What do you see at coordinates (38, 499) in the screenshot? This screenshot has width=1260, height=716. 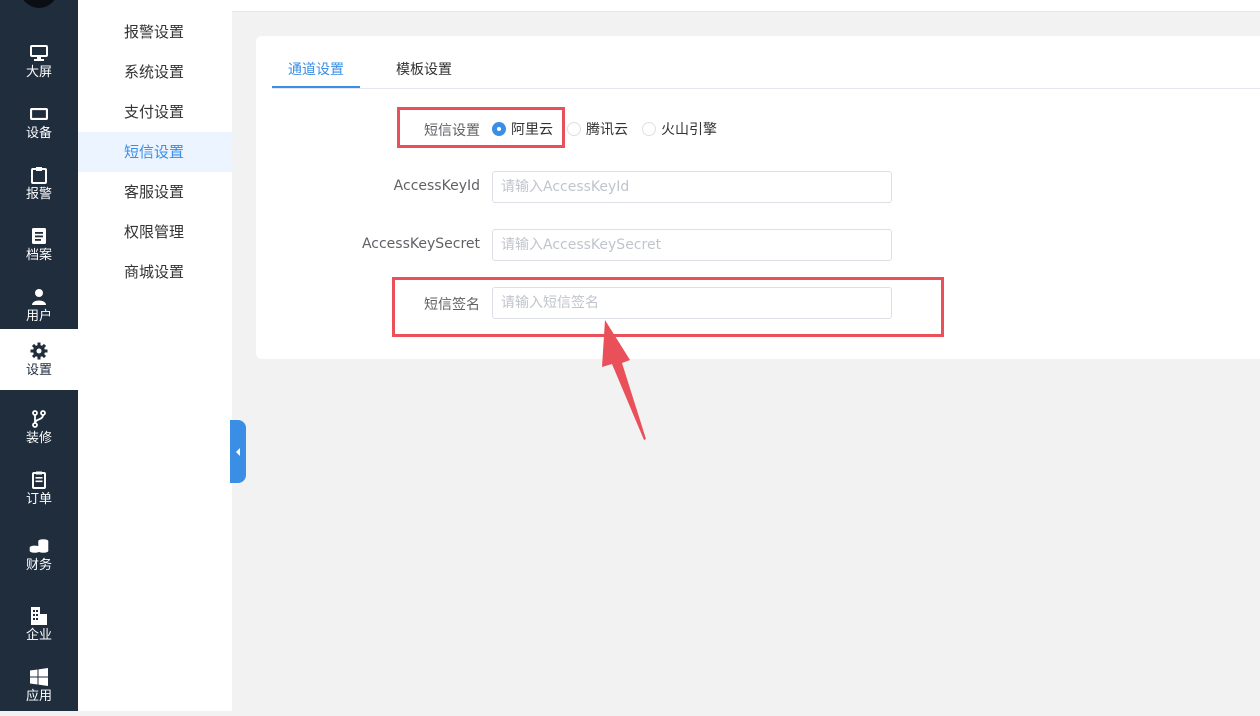 I see `nav-item-label: 订单` at bounding box center [38, 499].